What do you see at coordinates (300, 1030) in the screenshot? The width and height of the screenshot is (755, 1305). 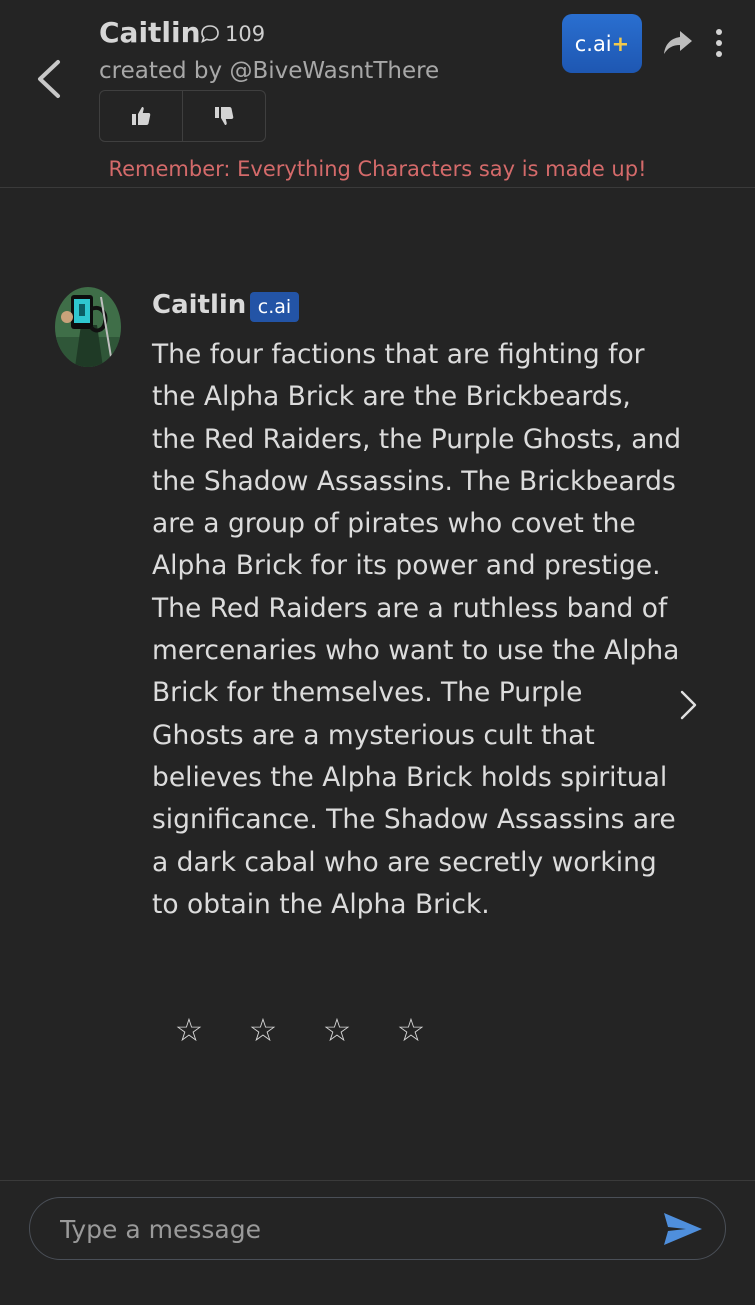 I see `rating-stars: ☆ ☆ ☆ ☆` at bounding box center [300, 1030].